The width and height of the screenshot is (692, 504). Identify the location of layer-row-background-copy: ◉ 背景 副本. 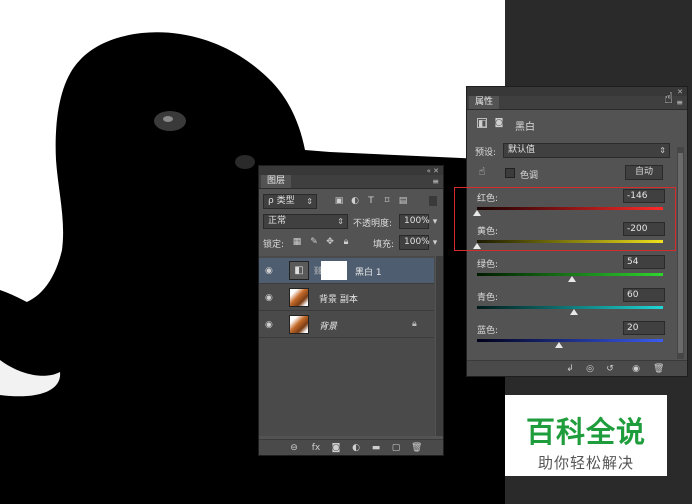
(346, 298).